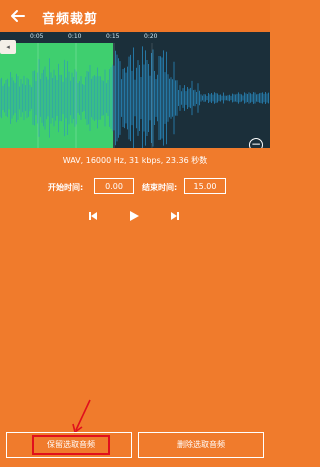 This screenshot has width=320, height=467. What do you see at coordinates (151, 36) in the screenshot?
I see `tick-label: 0:20` at bounding box center [151, 36].